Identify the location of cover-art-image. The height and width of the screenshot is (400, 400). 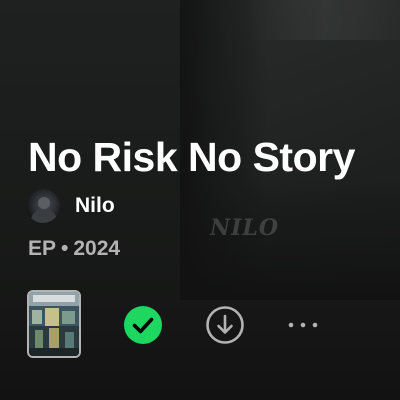
(54, 324).